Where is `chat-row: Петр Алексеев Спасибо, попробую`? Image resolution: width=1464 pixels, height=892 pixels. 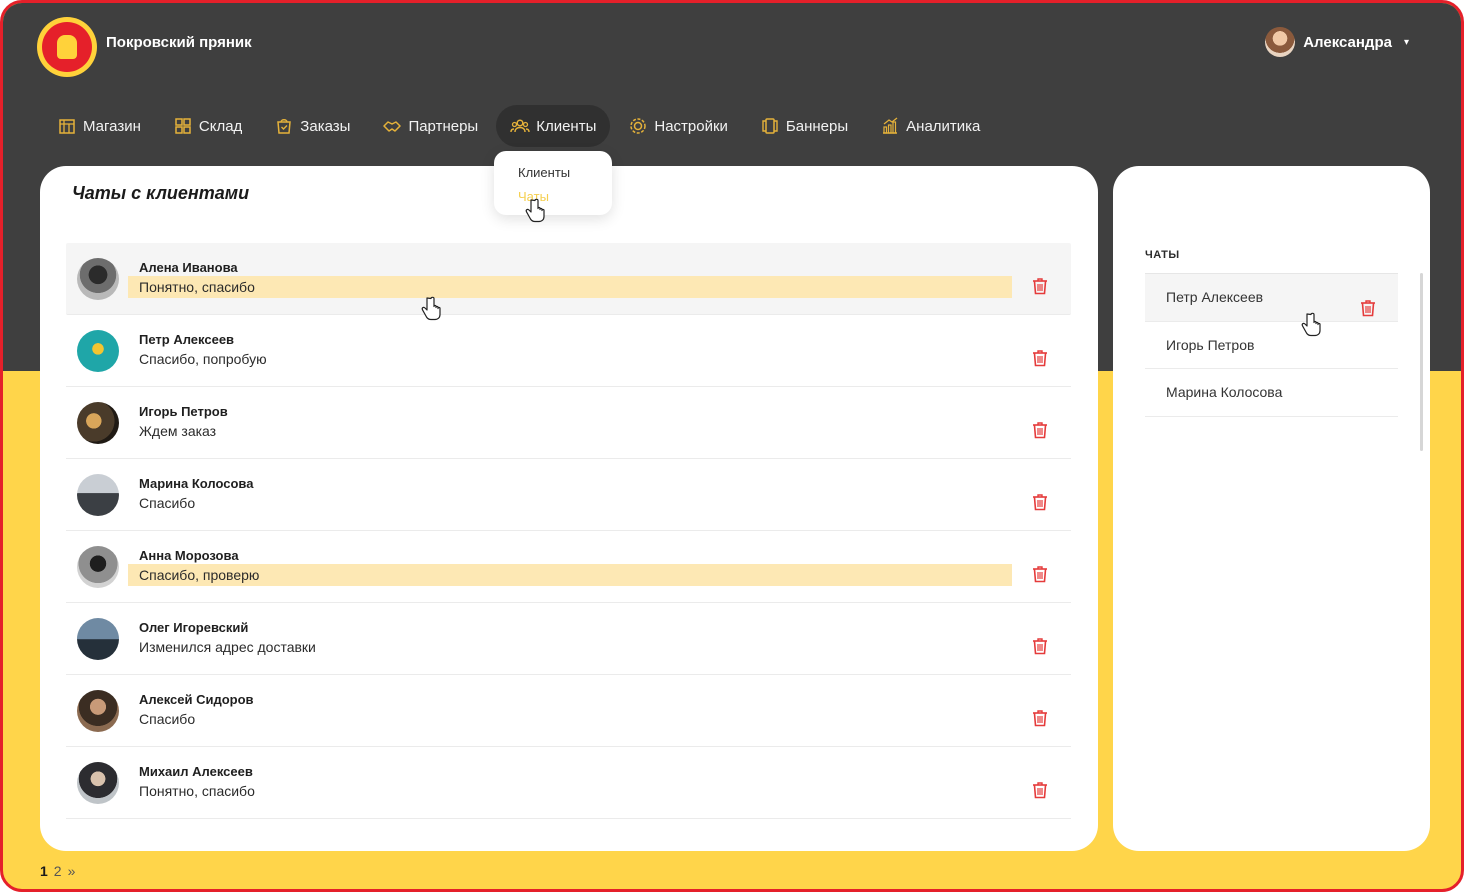
chat-row: Петр Алексеев Спасибо, попробую is located at coordinates (568, 351).